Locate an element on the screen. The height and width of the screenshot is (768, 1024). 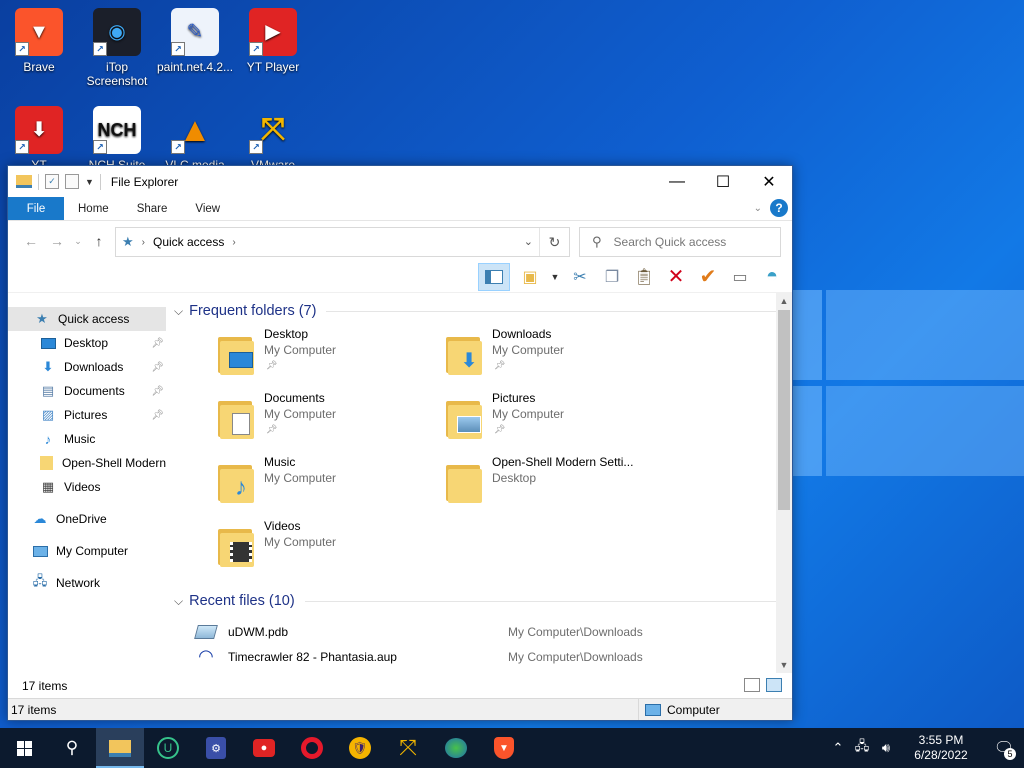
taskbar-search-button: ⚲ is located at coordinates (72, 748).